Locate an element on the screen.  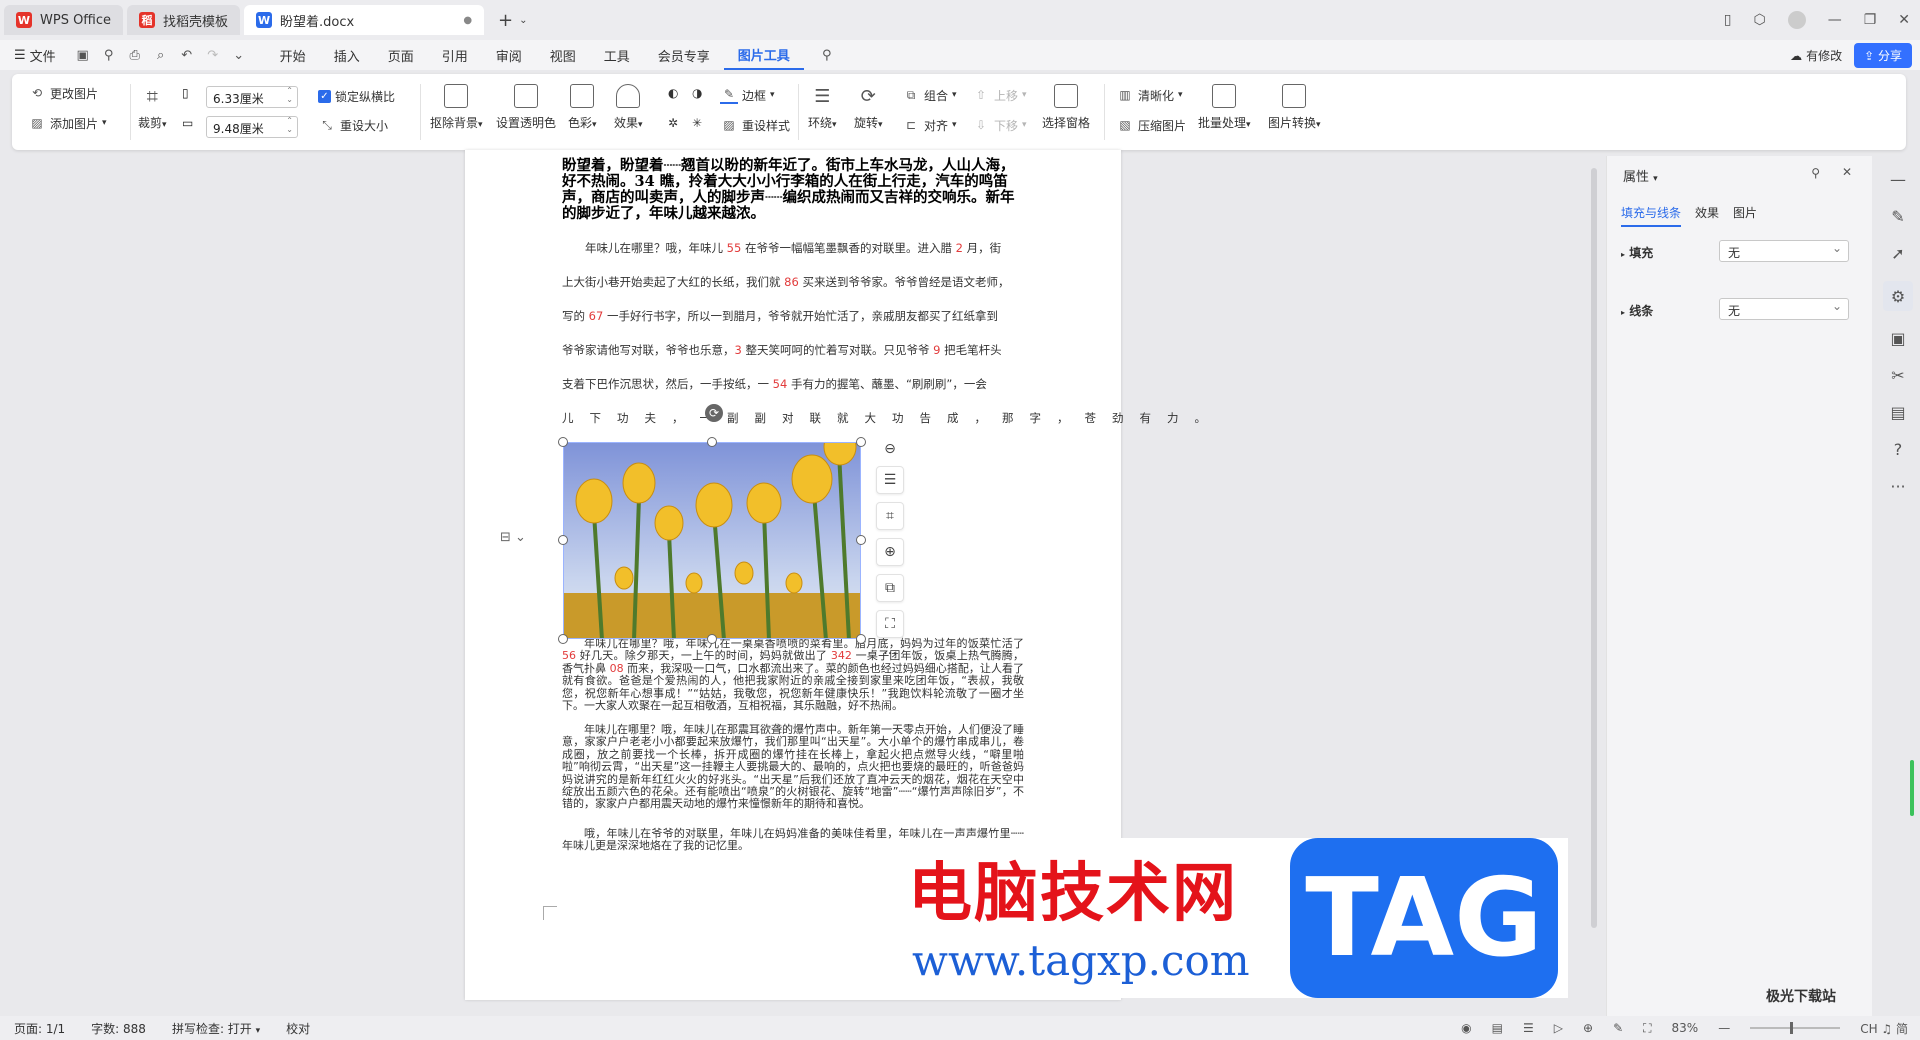
avatar is located at coordinates (1796, 20).